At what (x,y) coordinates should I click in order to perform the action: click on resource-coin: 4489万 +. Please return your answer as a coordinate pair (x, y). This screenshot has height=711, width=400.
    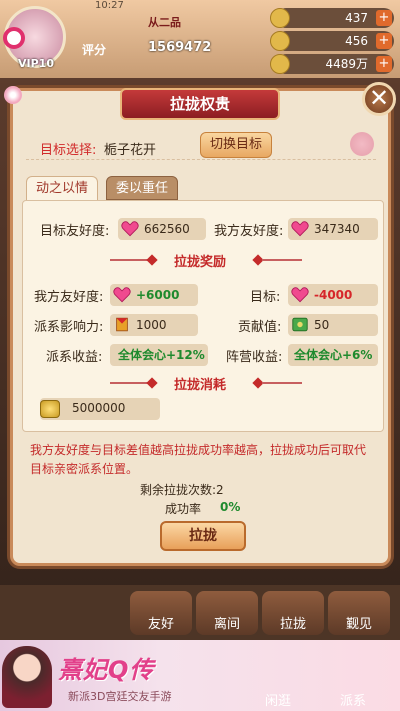
    Looking at the image, I should click on (332, 64).